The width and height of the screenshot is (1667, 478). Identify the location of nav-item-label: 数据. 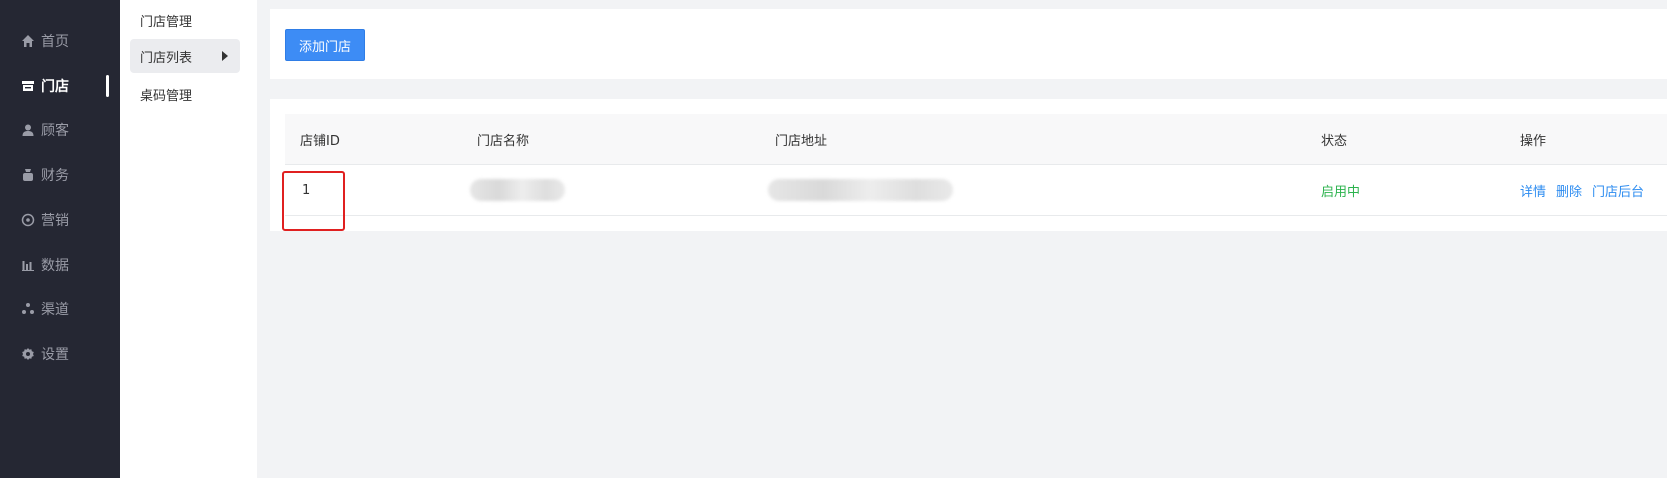
(55, 266).